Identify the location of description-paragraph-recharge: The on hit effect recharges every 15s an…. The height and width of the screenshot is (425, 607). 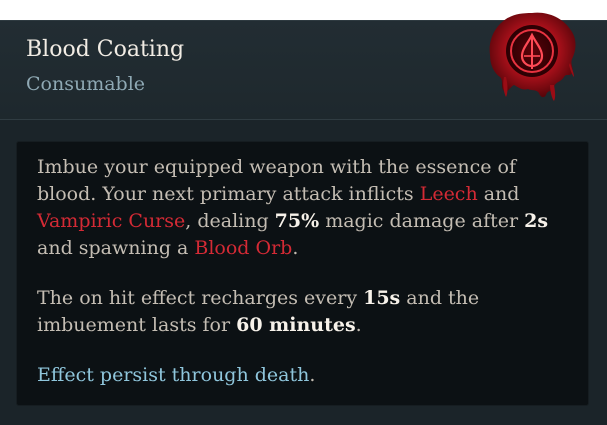
(302, 312).